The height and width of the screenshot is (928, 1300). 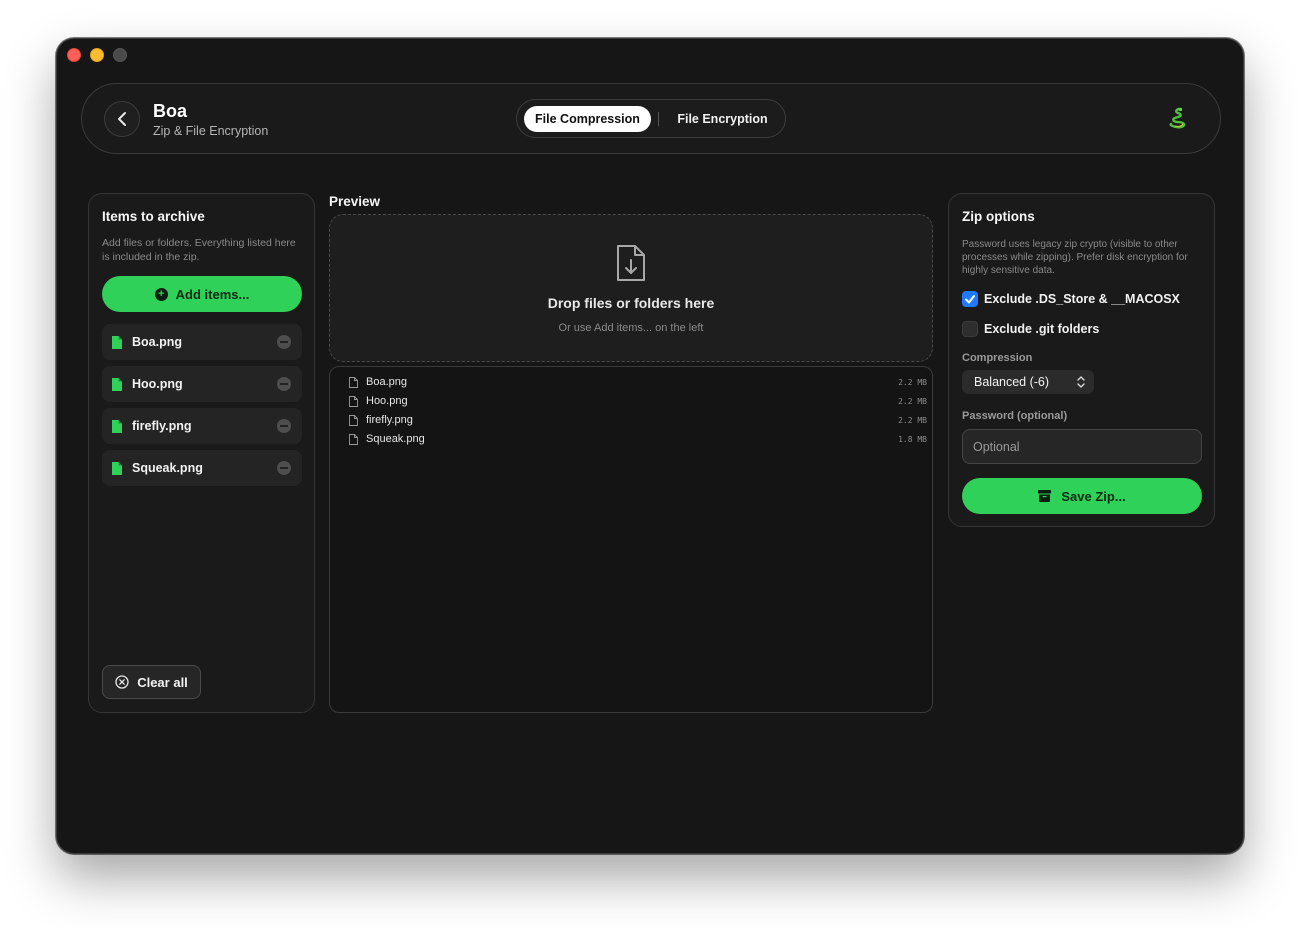 What do you see at coordinates (162, 682) in the screenshot?
I see `clear-all-label: Clear all` at bounding box center [162, 682].